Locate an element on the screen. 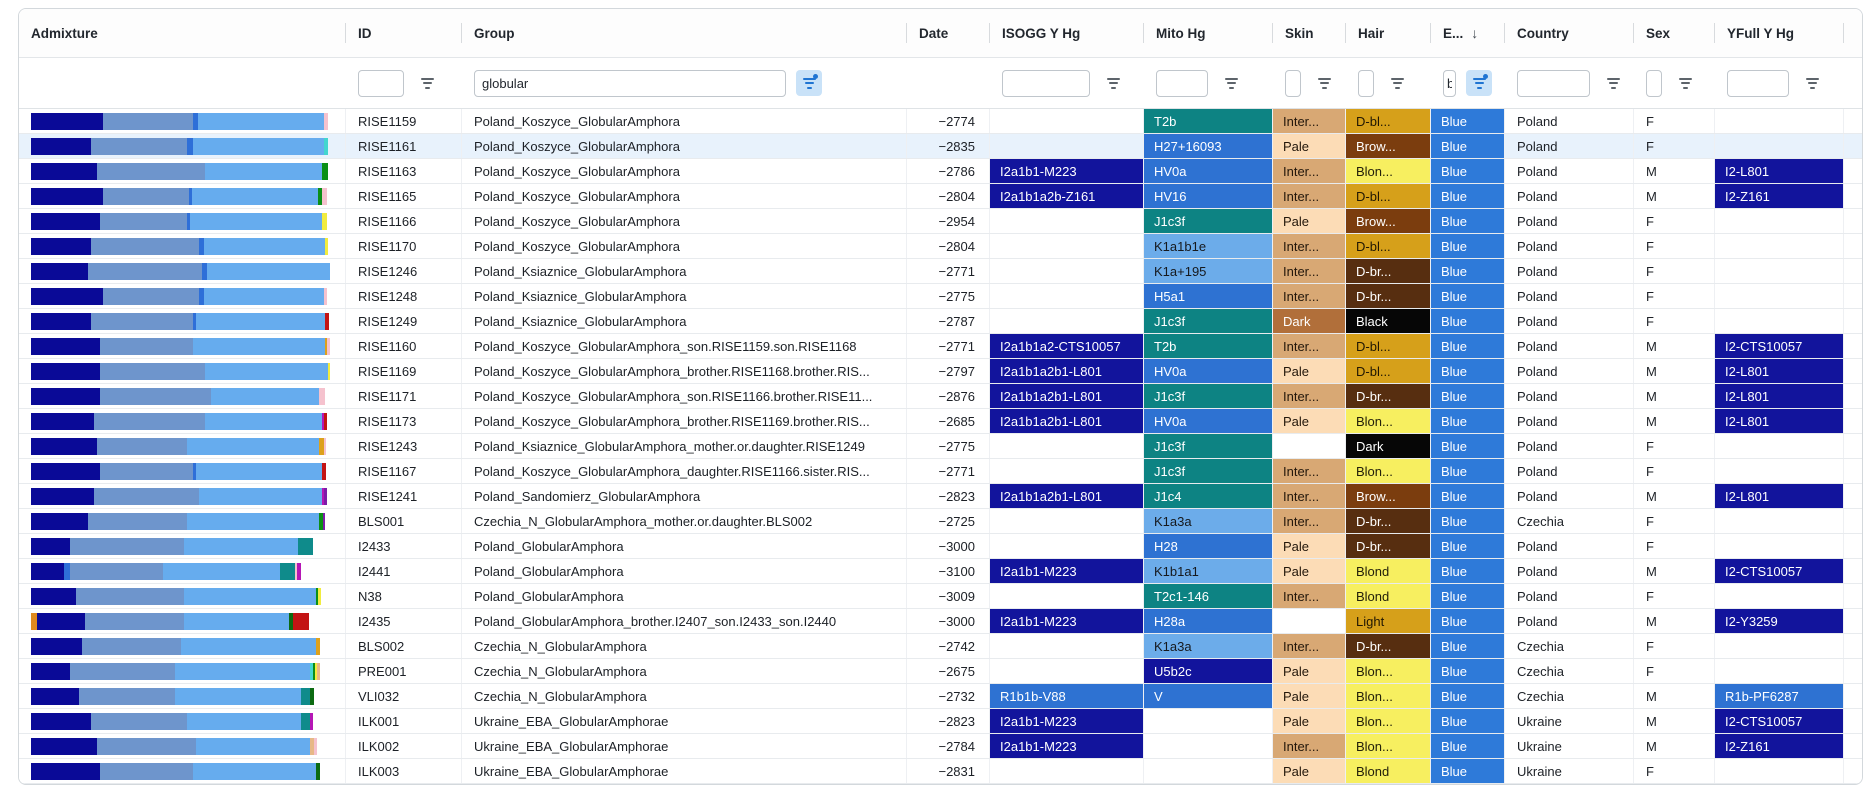 The image size is (1867, 785). cell-id: RISE1248 is located at coordinates (404, 296).